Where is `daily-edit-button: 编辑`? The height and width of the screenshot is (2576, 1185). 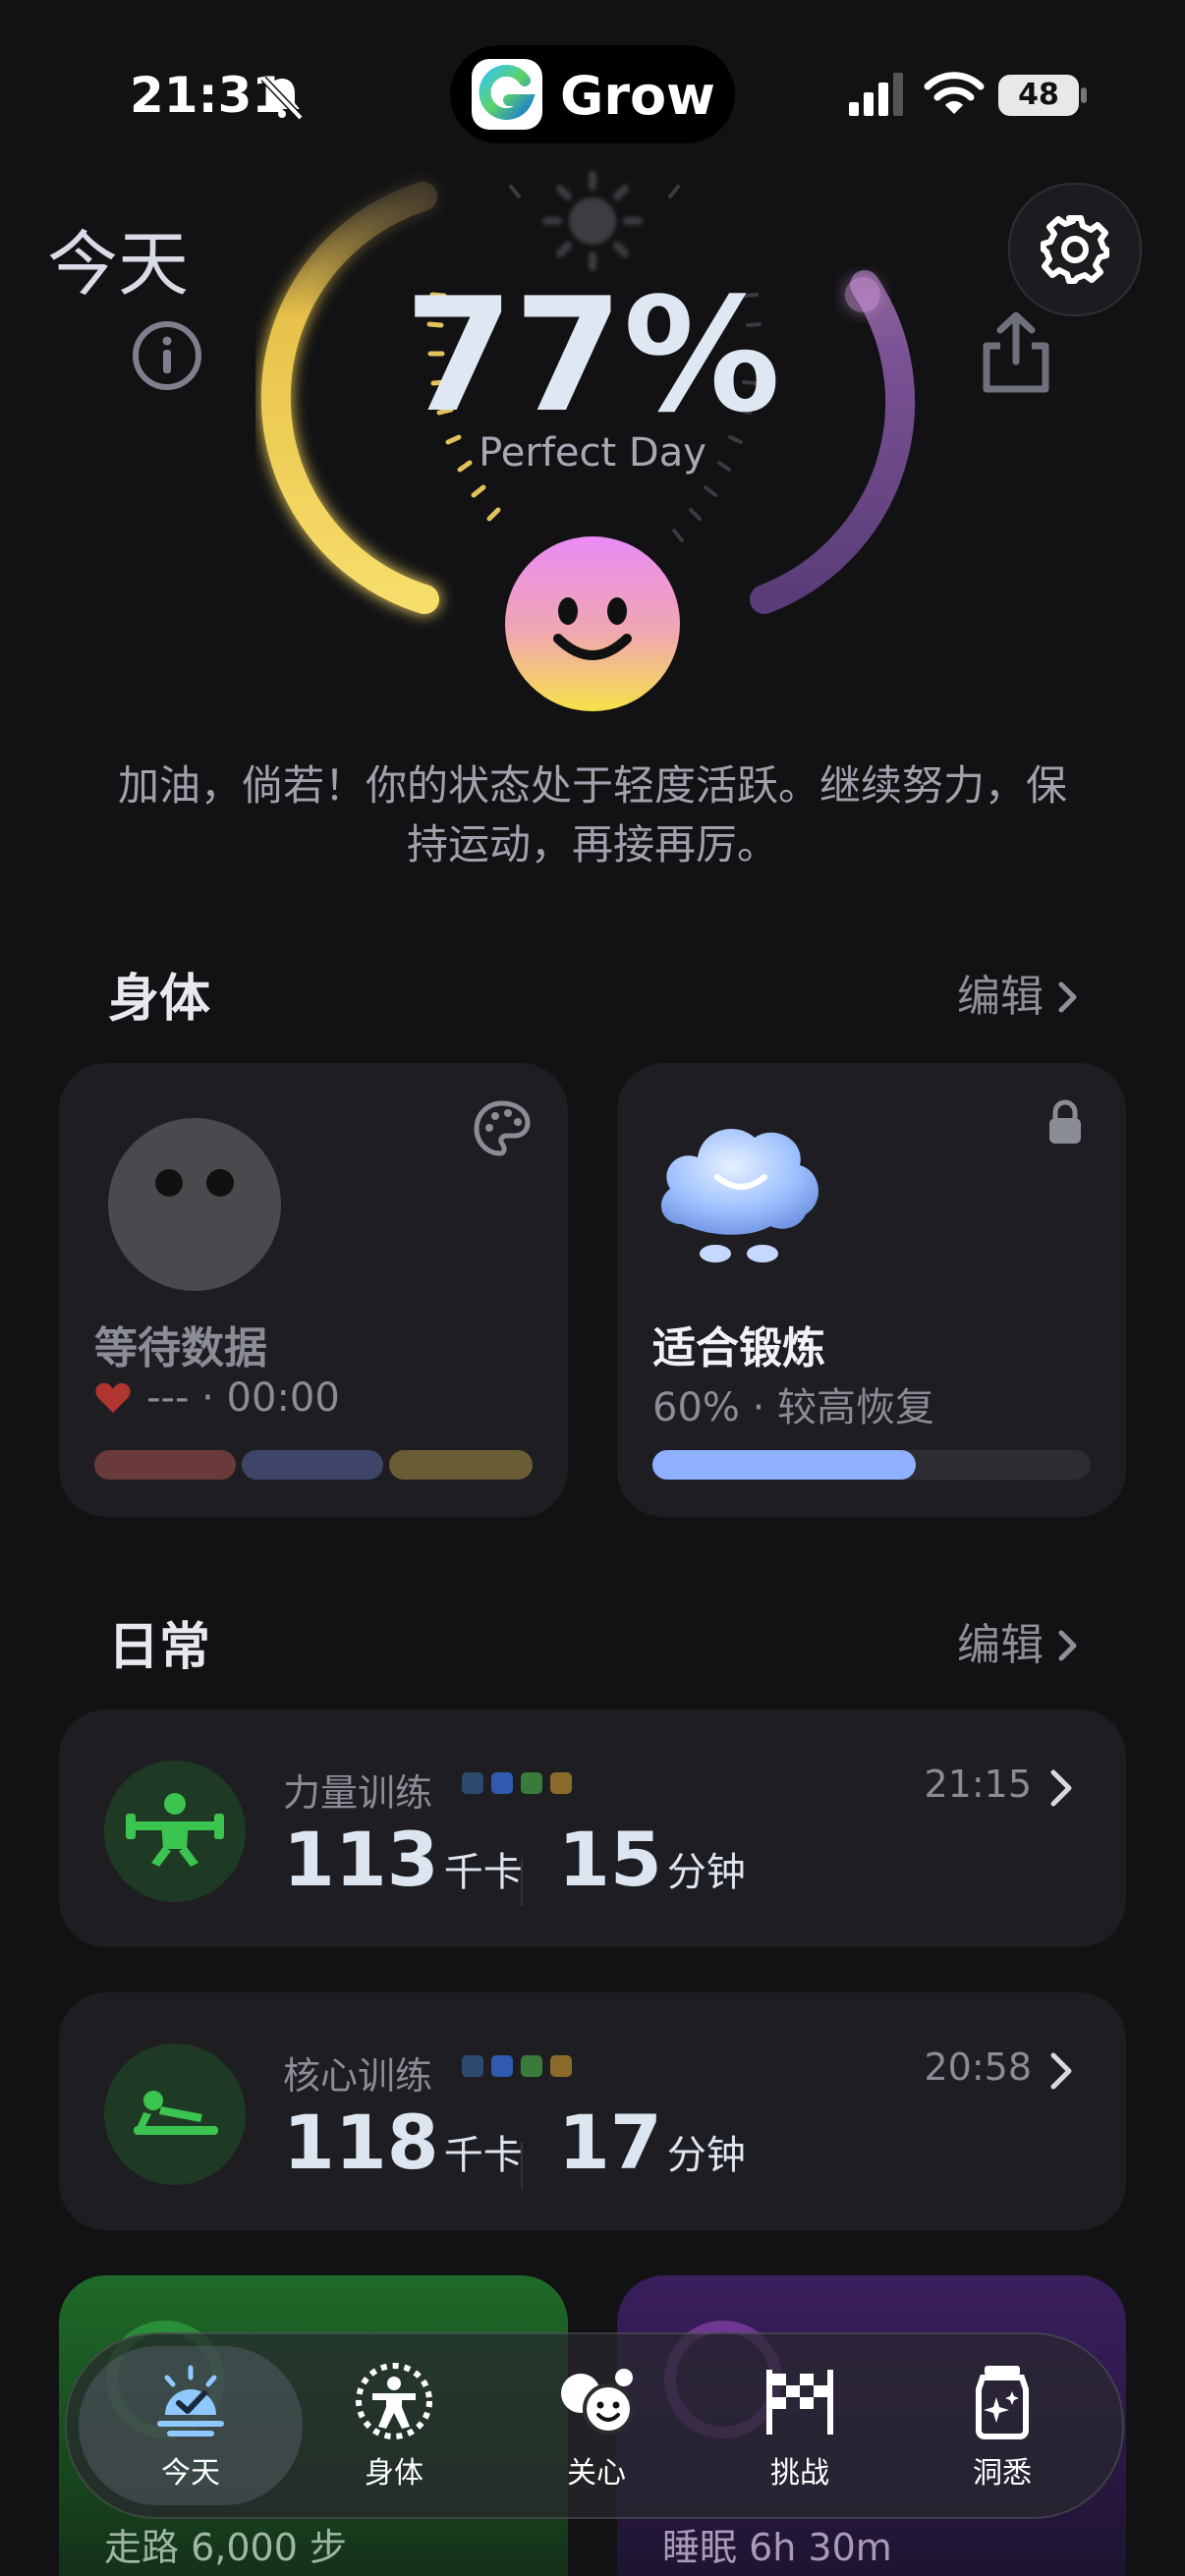 daily-edit-button: 编辑 is located at coordinates (1018, 1640).